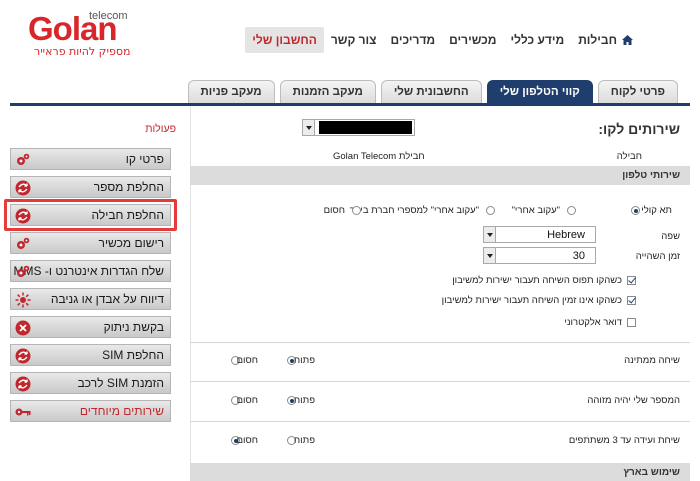 This screenshot has height=481, width=700. I want to click on action-label: בקשת ניתוק, so click(133, 327).